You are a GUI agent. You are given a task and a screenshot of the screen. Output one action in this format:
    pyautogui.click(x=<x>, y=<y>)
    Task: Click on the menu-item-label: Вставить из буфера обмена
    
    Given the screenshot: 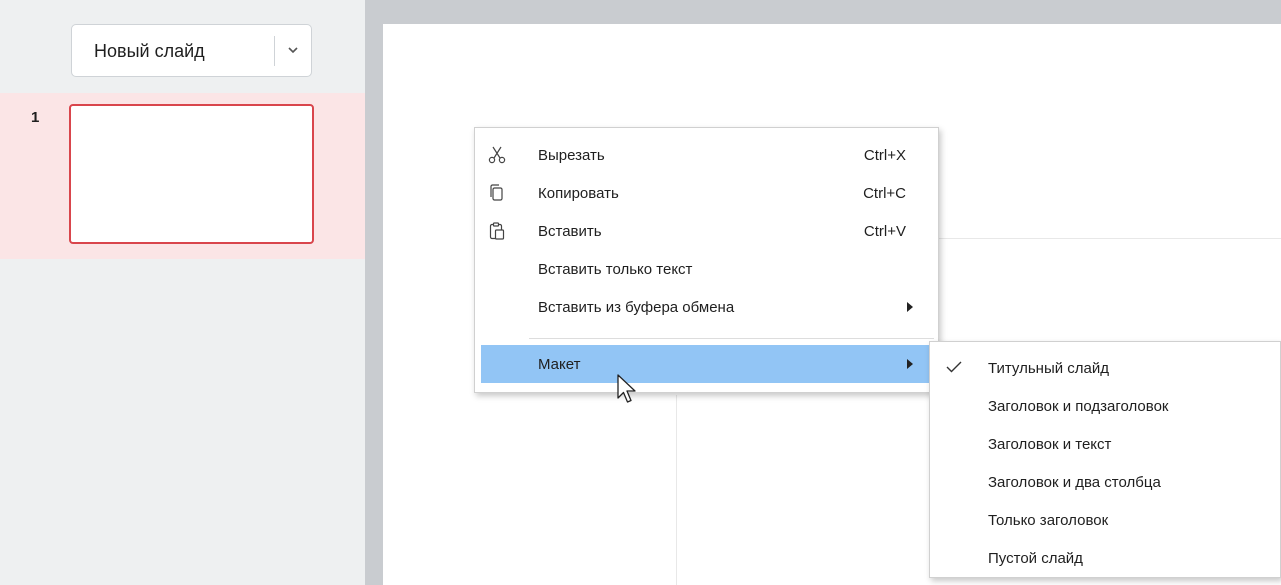 What is the action you would take?
    pyautogui.click(x=636, y=307)
    